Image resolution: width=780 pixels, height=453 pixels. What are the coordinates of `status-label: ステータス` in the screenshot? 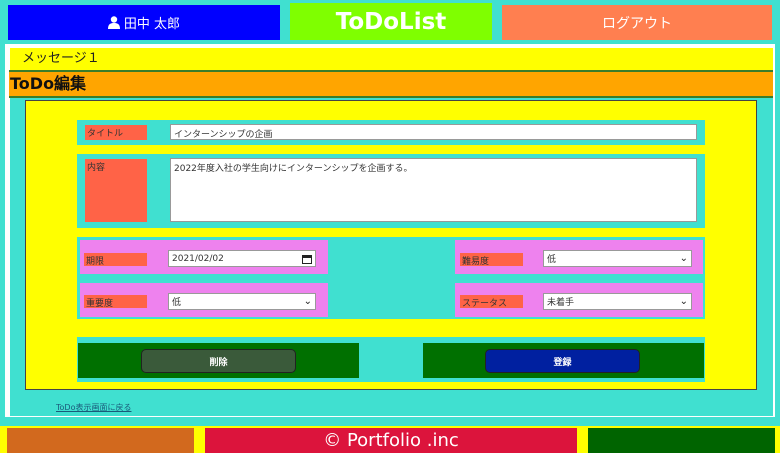 It's located at (491, 302).